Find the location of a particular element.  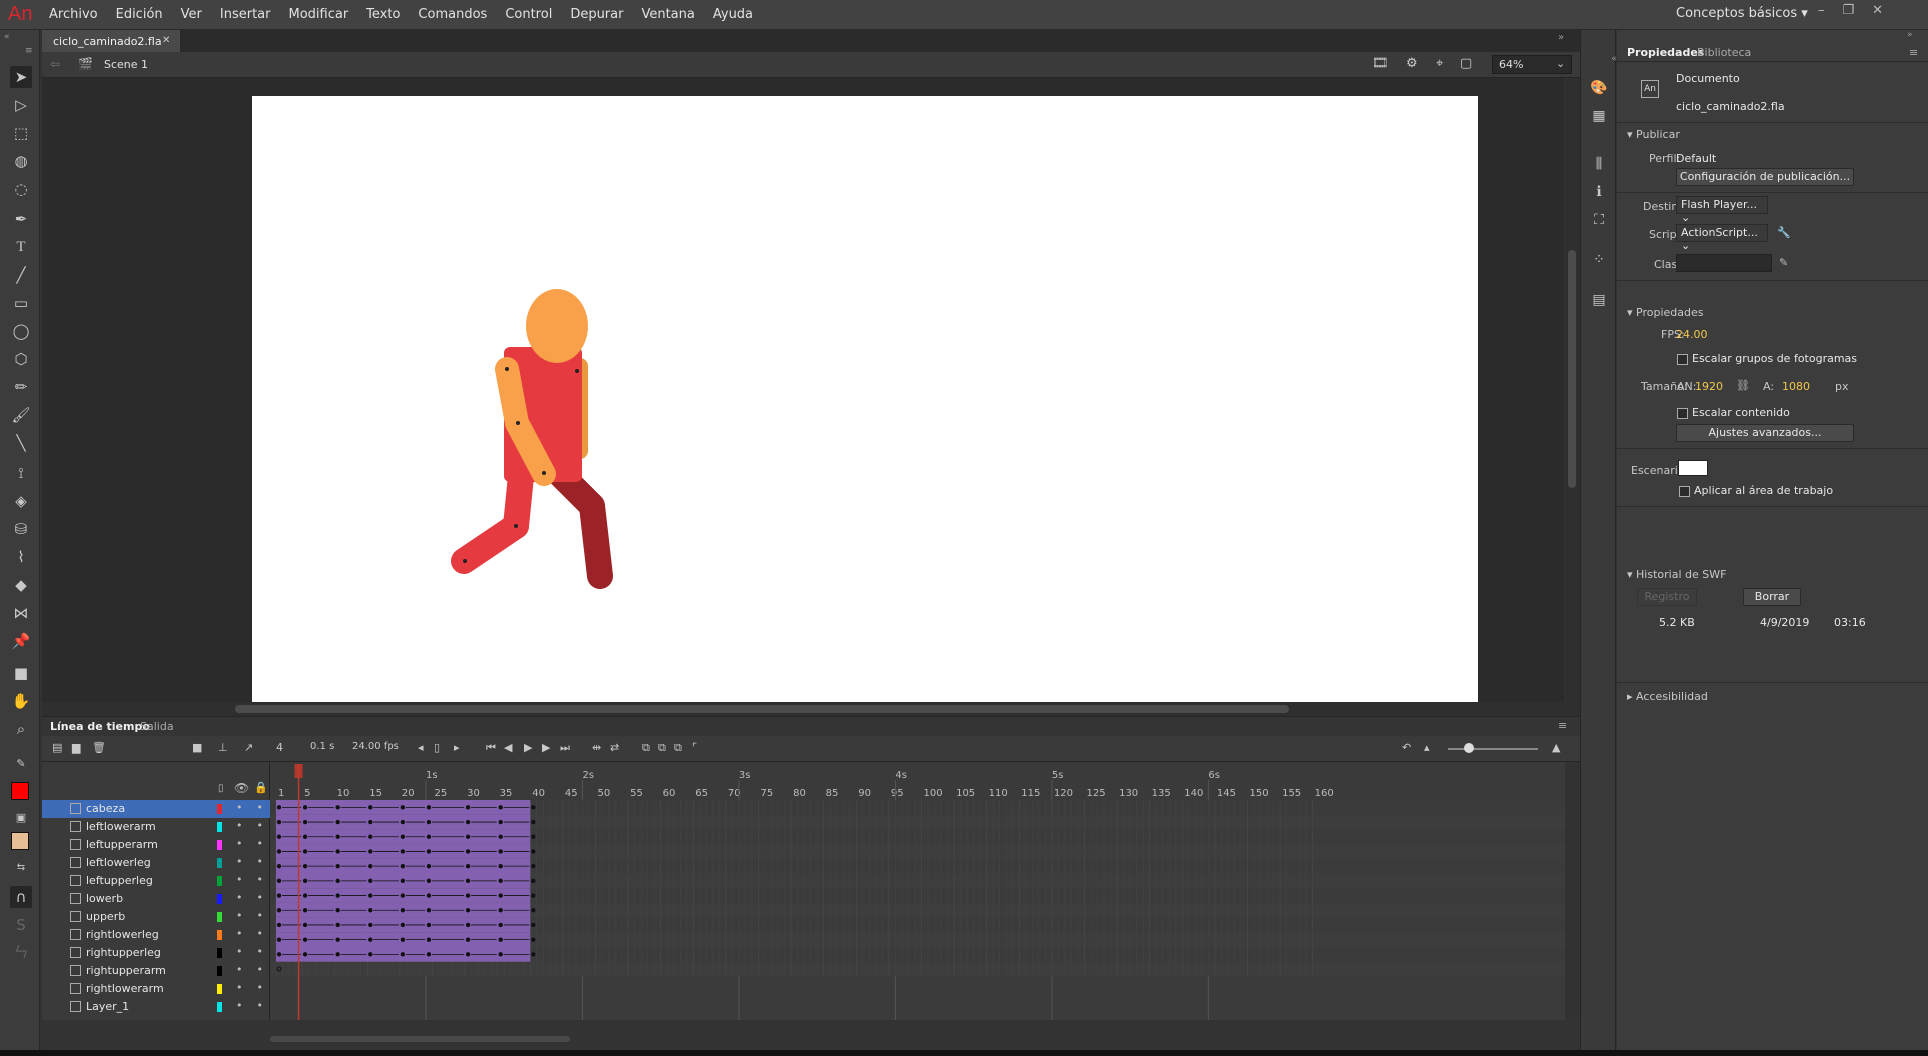

swap-colors-icon: ⇆ is located at coordinates (21, 867).